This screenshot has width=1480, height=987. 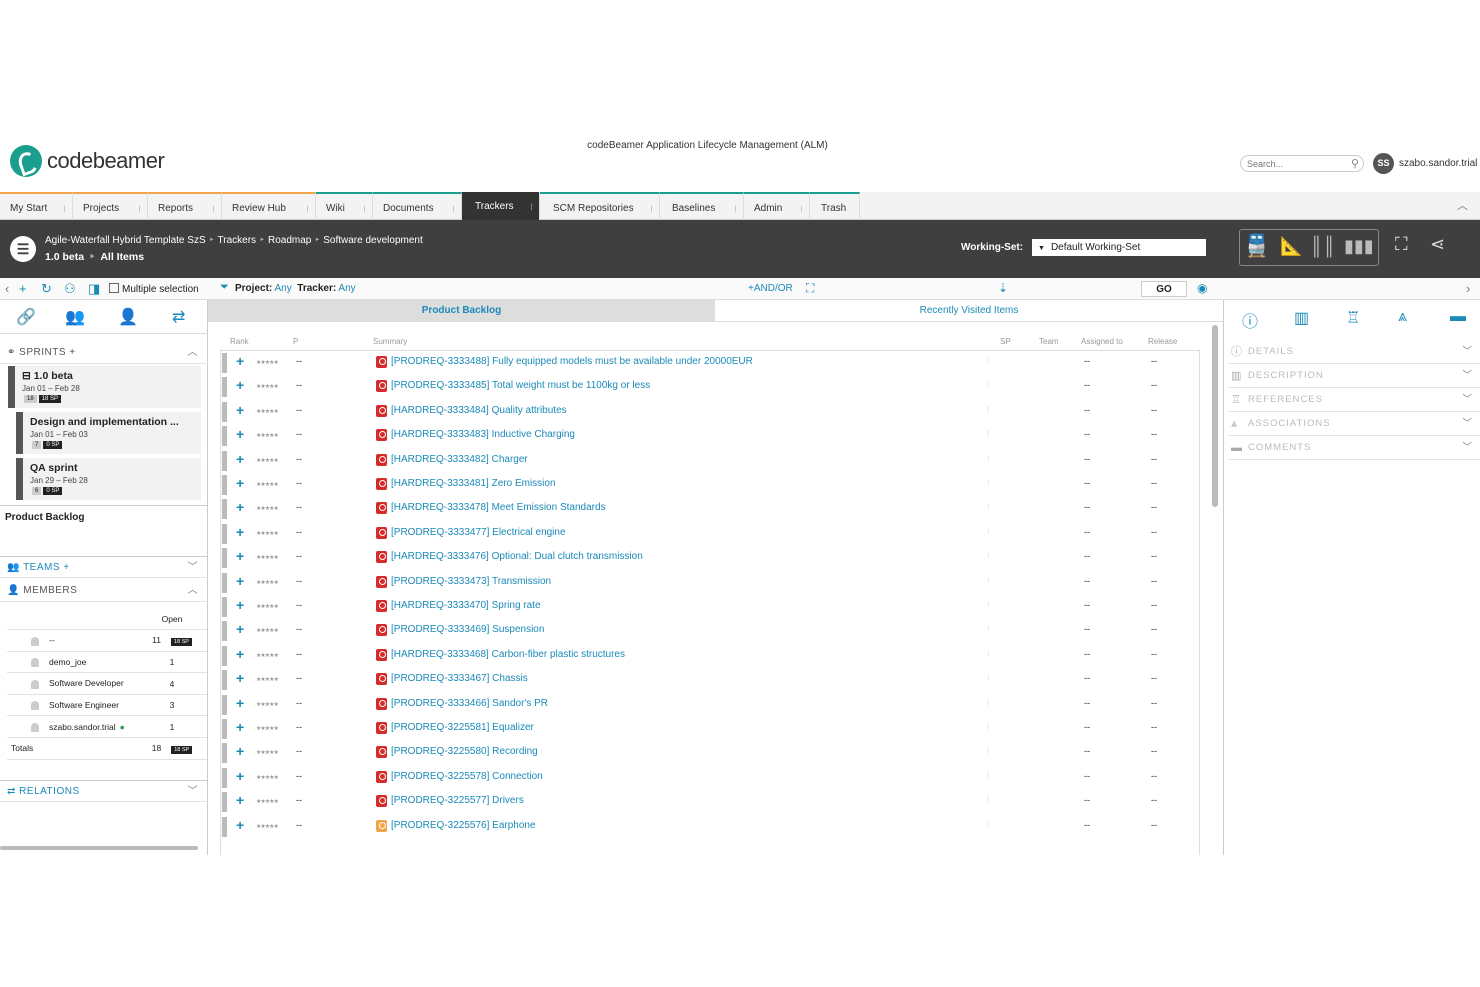 I want to click on item-summary-link: [PRODREQ-3225578] Connection, so click(x=467, y=776).